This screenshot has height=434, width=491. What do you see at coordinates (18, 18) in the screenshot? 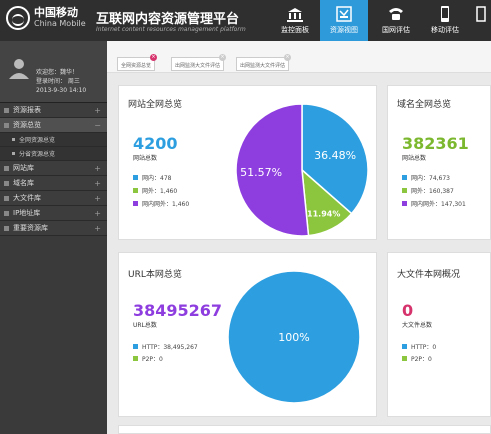
I see `china-mobile-logo-icon` at bounding box center [18, 18].